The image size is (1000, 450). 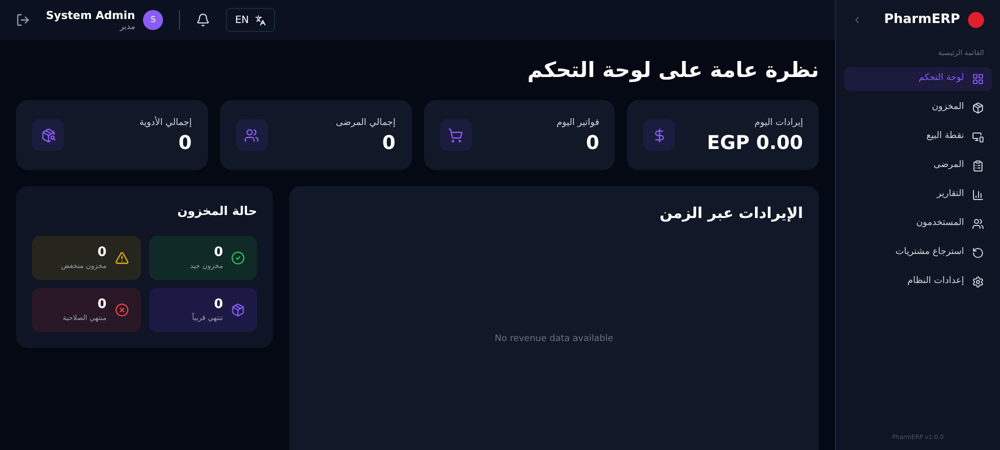 What do you see at coordinates (778, 123) in the screenshot?
I see `stat-label: إيرادات اليوم` at bounding box center [778, 123].